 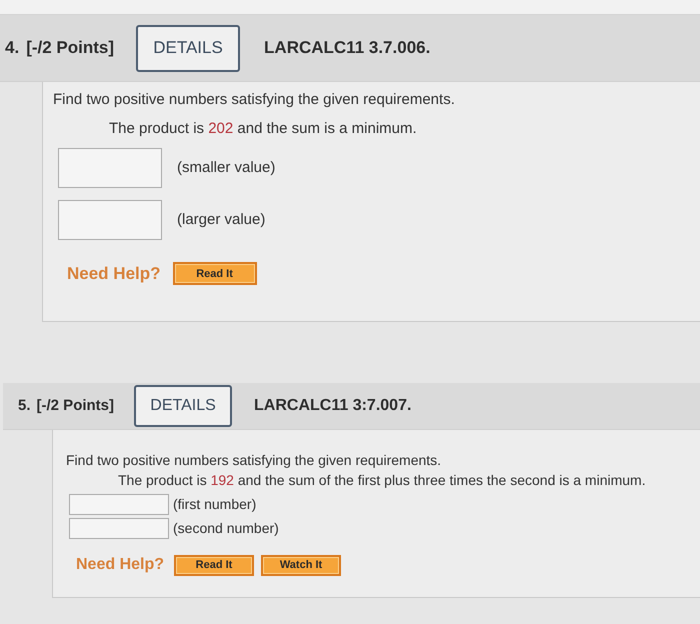 What do you see at coordinates (263, 129) in the screenshot?
I see `requirement-text: The product is 202 and the sum is a minimum.` at bounding box center [263, 129].